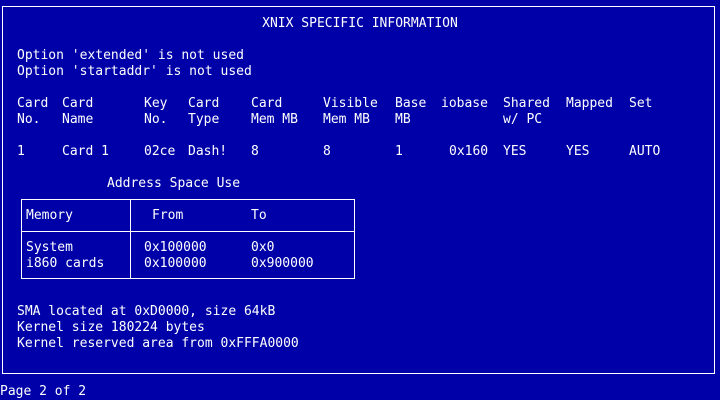 This screenshot has height=400, width=720. What do you see at coordinates (350, 111) in the screenshot?
I see `col-header-visible-mem: Visible Mem MB` at bounding box center [350, 111].